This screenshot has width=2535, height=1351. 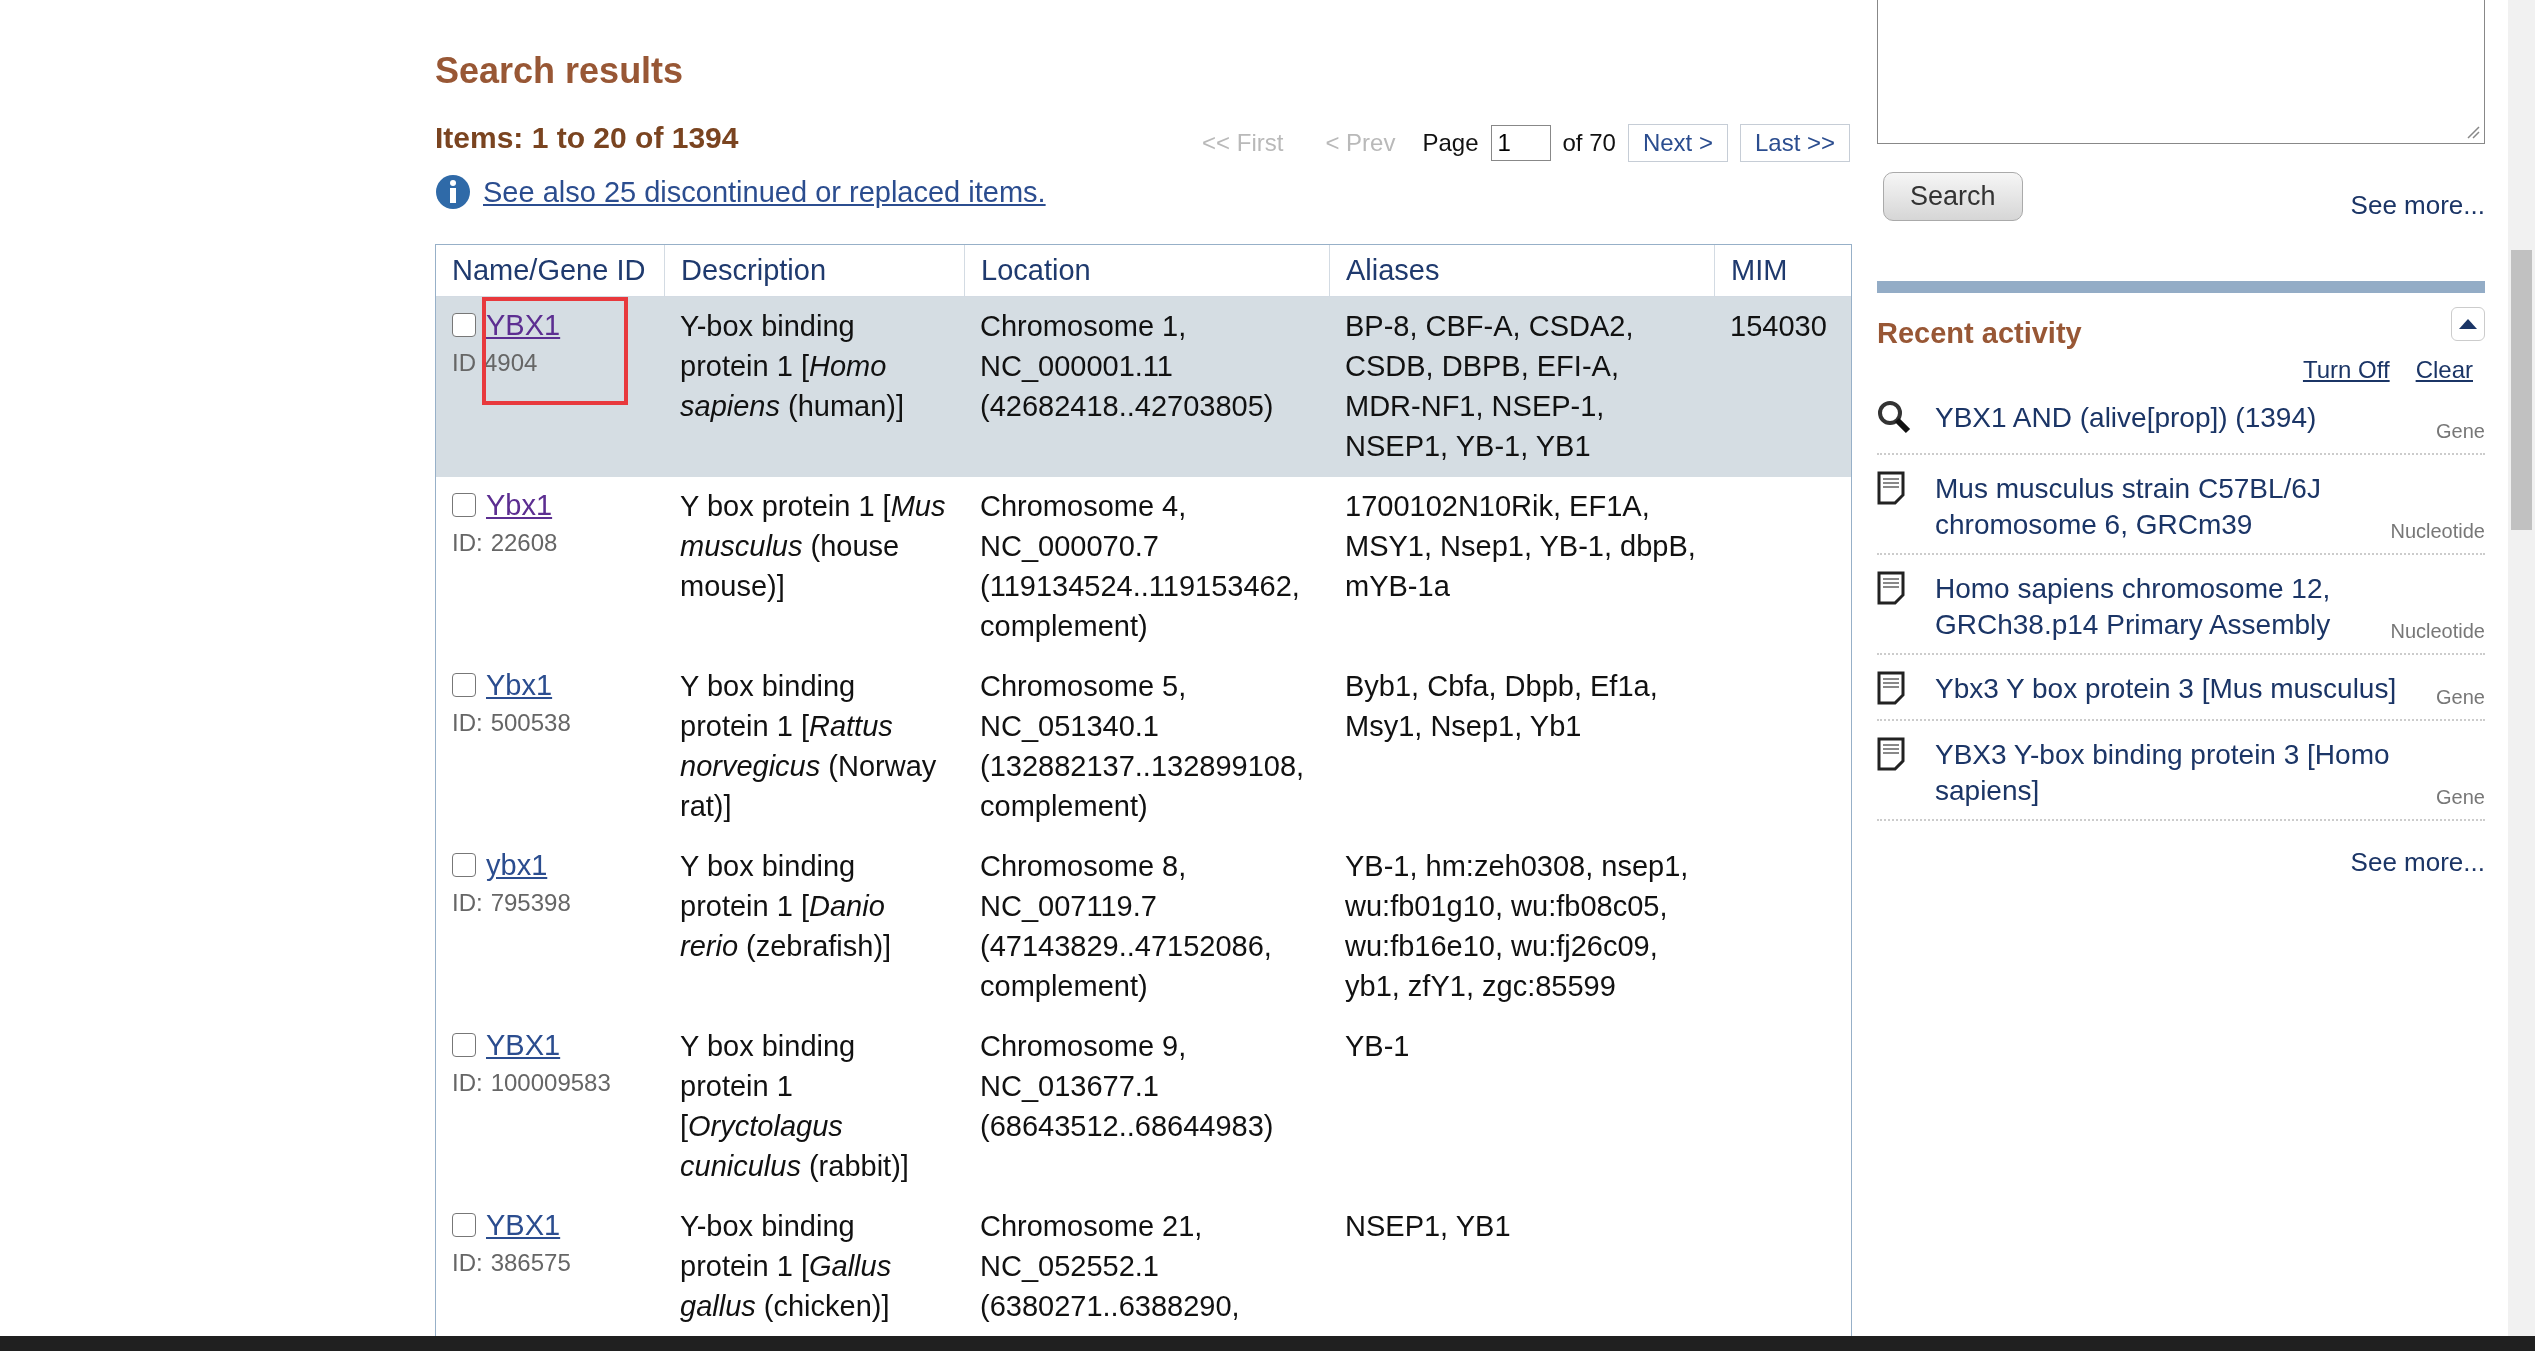 I want to click on location-text: Chromosome 9, NC_013677.1 (68643512..68644983), so click(x=1127, y=1086).